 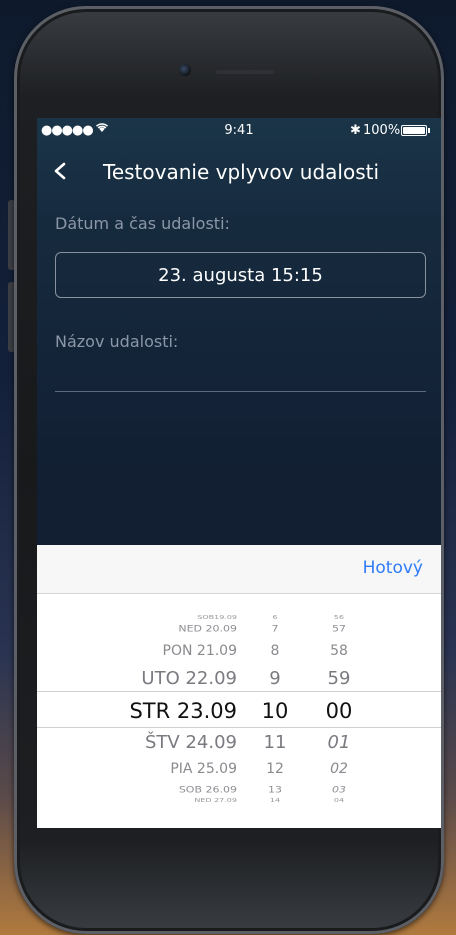 I want to click on picker-minute-option: 02, so click(x=339, y=769).